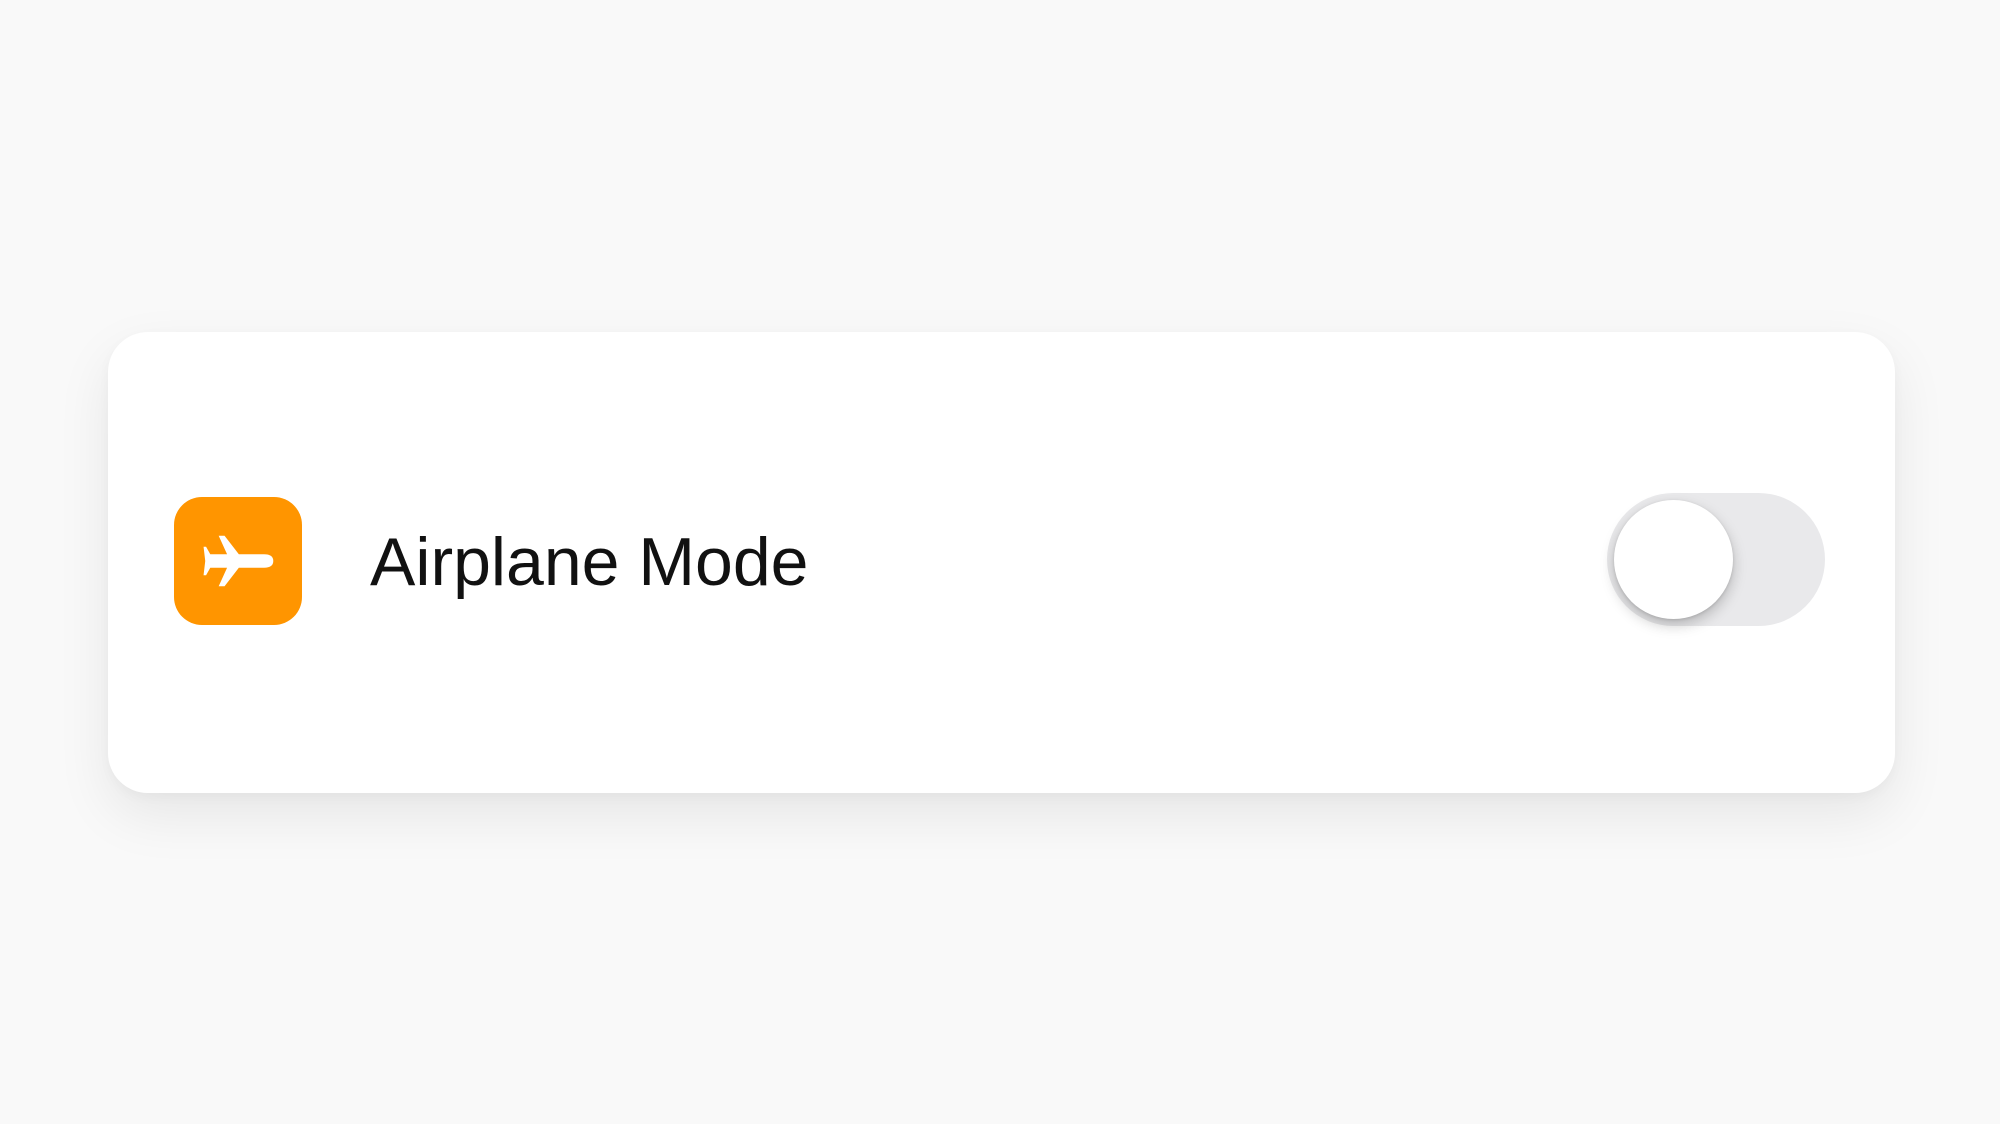 The width and height of the screenshot is (2000, 1124). I want to click on airplane-mode-app-icon, so click(238, 561).